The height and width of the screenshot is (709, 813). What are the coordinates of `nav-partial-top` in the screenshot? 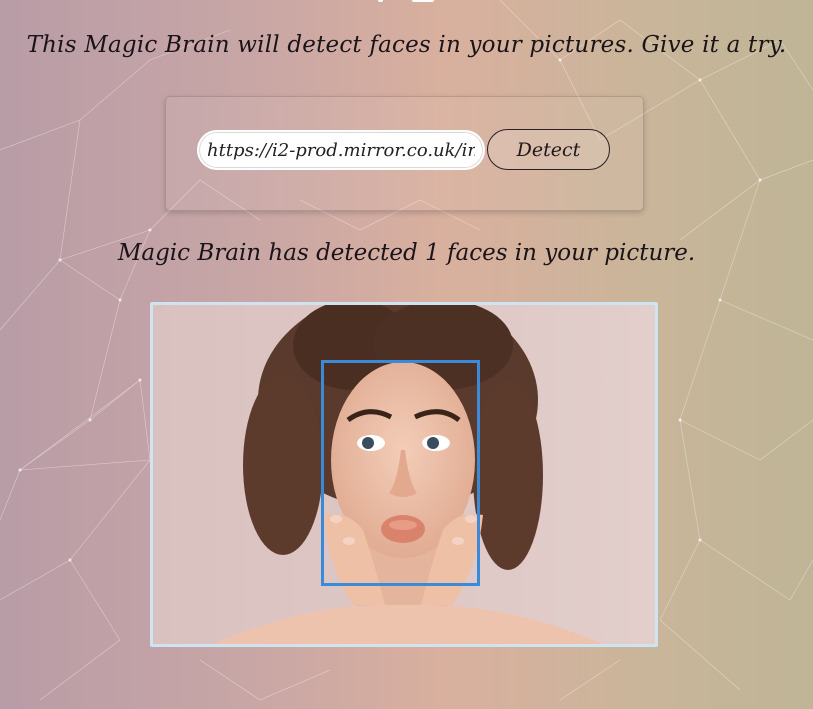 It's located at (405, 2).